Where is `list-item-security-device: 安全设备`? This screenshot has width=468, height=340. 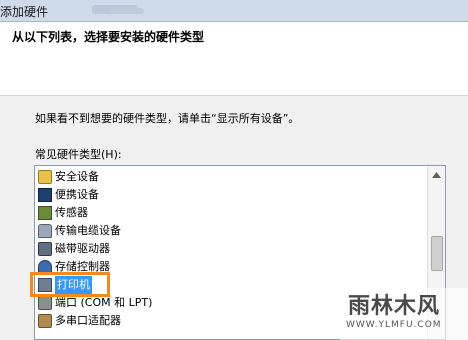 list-item-security-device: 安全设备 is located at coordinates (228, 177).